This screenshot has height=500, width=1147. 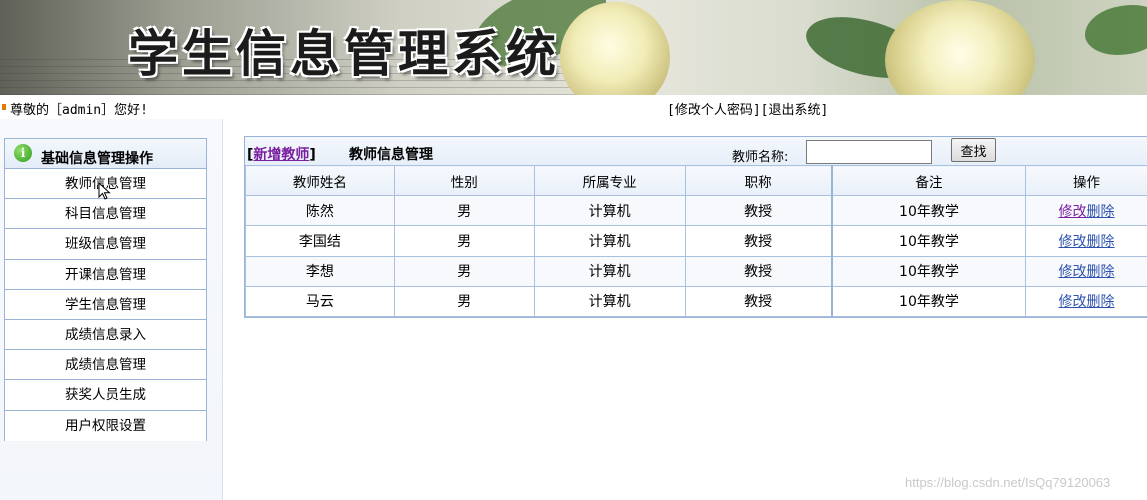 I want to click on add-teacher-link: 新增教师, so click(x=281, y=155).